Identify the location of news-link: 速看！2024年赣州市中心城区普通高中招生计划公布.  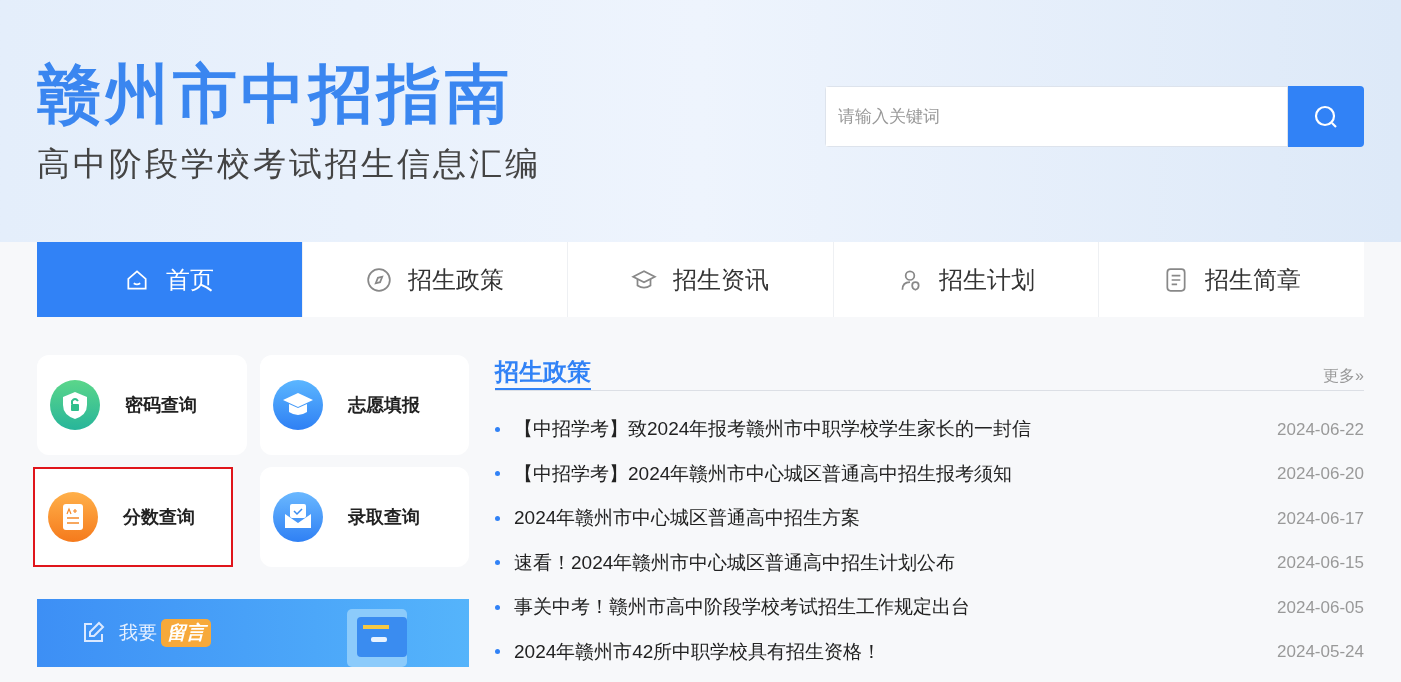
(896, 562).